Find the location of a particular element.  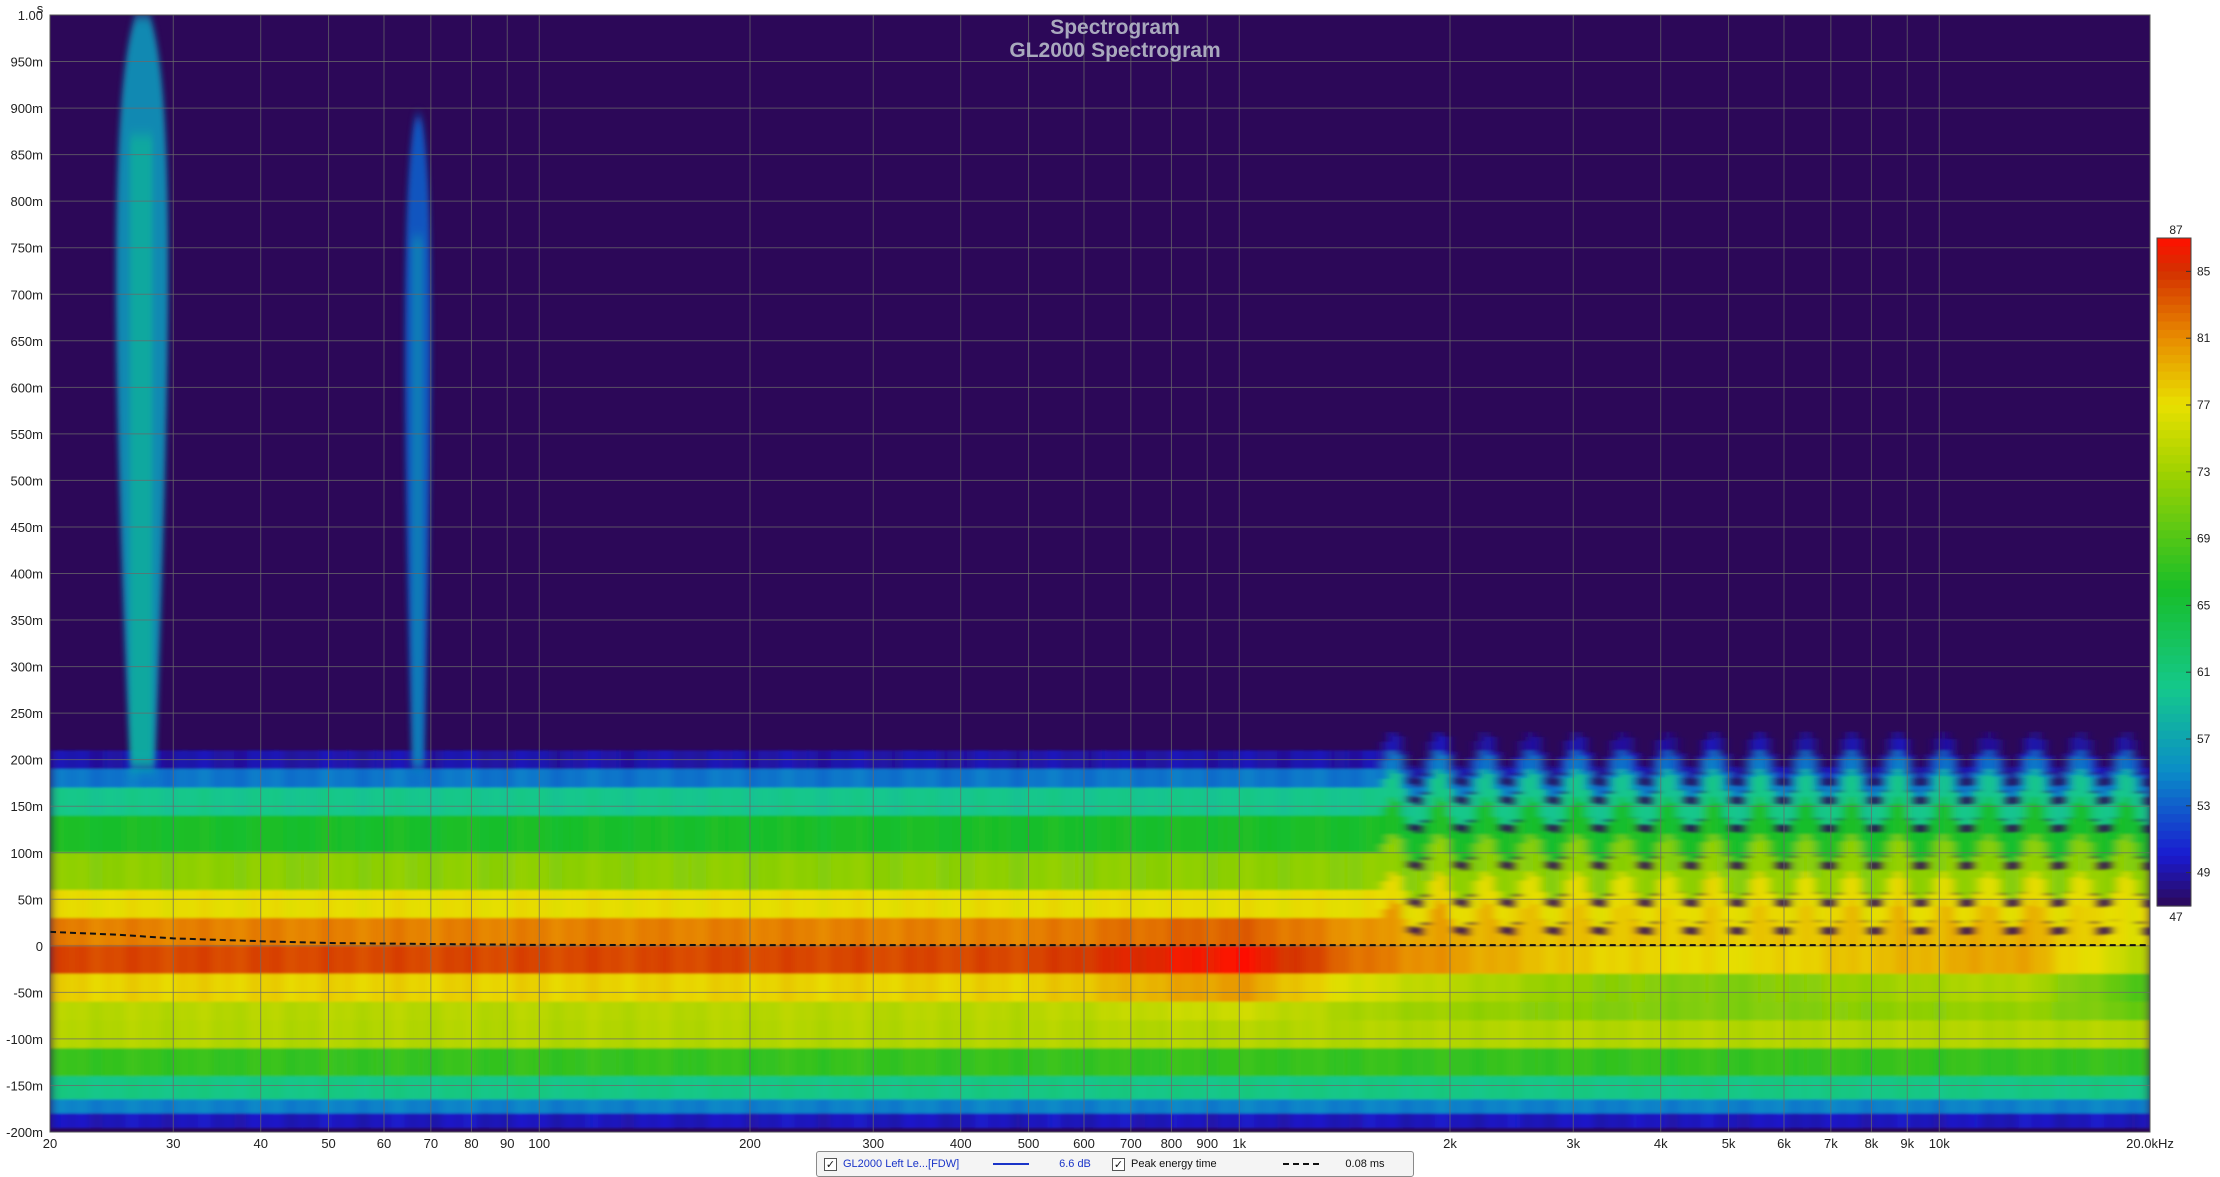

x-tick-label: 60 is located at coordinates (384, 1143).